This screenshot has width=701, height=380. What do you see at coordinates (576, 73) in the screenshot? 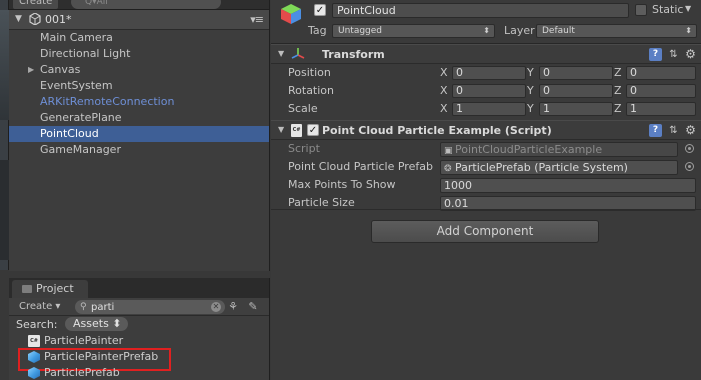
I see `position-y-field: 0` at bounding box center [576, 73].